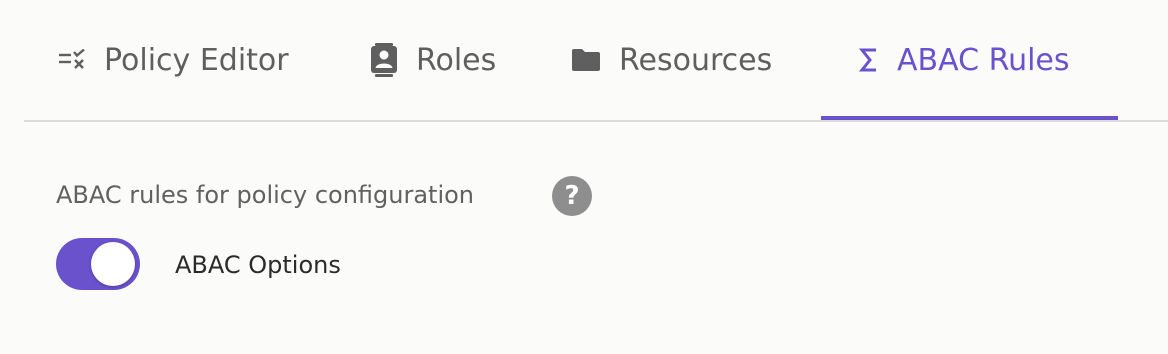 This screenshot has height=354, width=1168. I want to click on help-glyph: ?, so click(572, 196).